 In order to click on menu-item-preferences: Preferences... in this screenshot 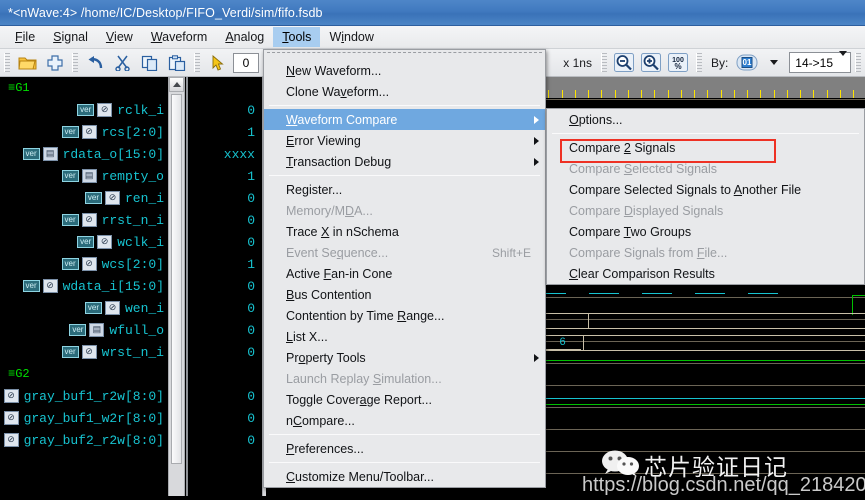, I will do `click(404, 448)`.